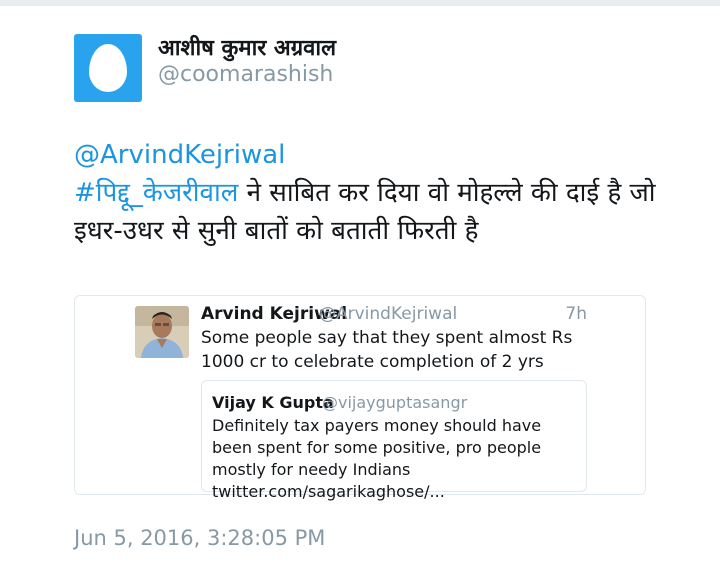 This screenshot has width=720, height=574. What do you see at coordinates (245, 74) in the screenshot?
I see `author-handle: @coomarashish` at bounding box center [245, 74].